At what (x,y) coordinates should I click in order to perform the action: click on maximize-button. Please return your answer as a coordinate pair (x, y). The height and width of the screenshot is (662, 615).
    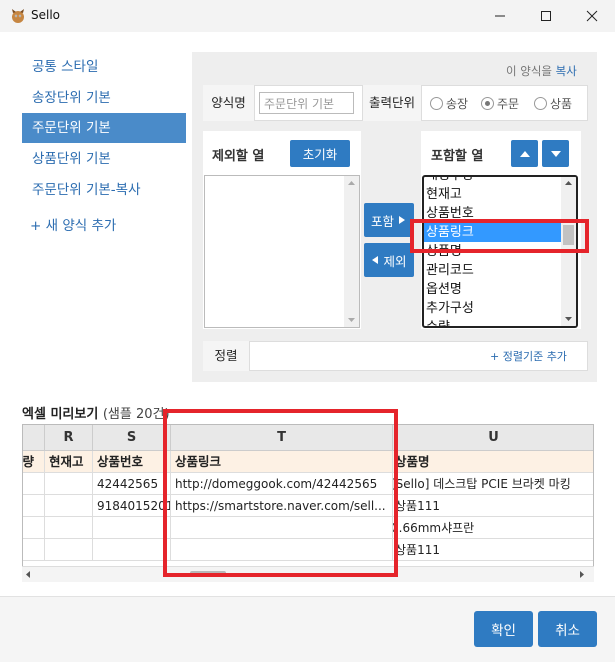
    Looking at the image, I should click on (546, 16).